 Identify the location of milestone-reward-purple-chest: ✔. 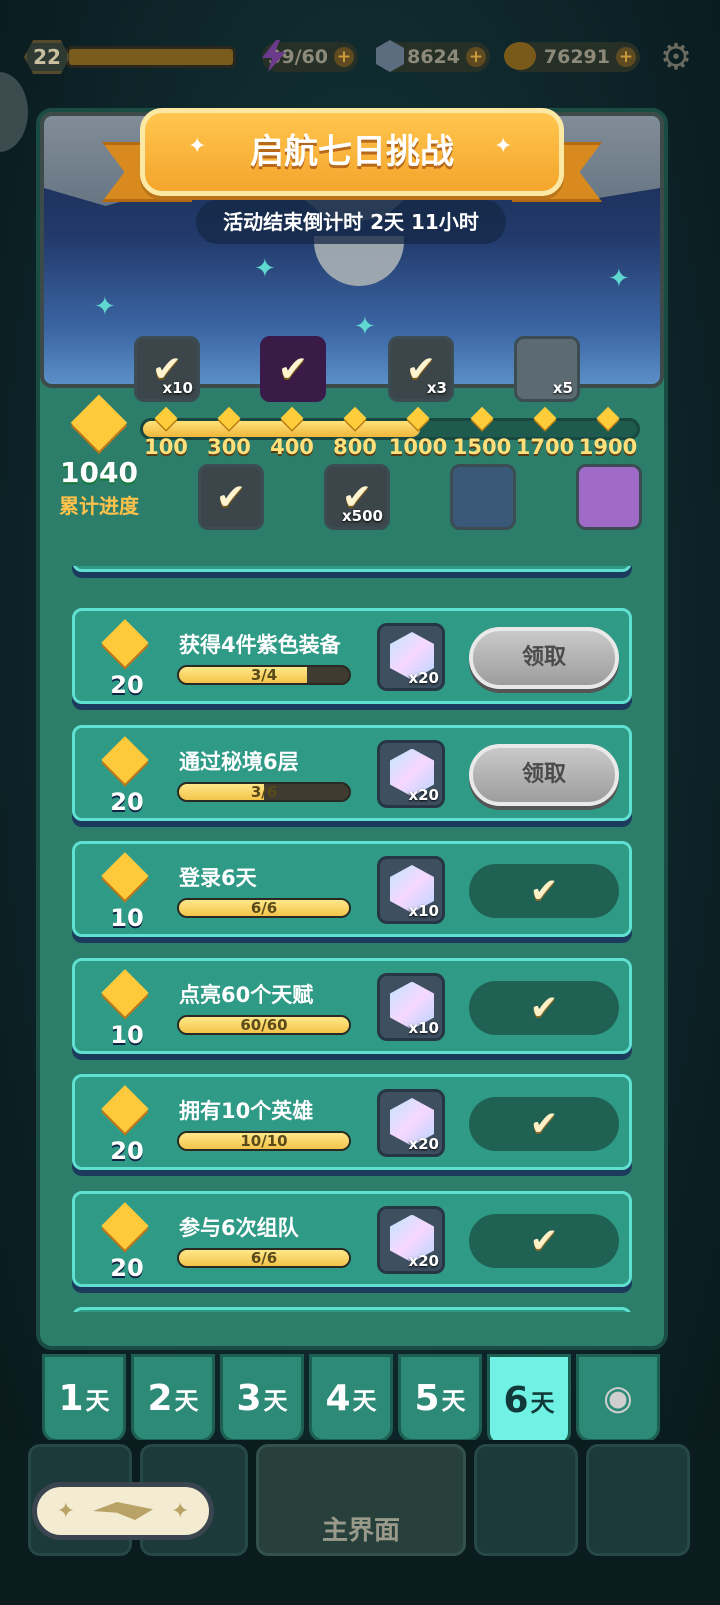
(293, 369).